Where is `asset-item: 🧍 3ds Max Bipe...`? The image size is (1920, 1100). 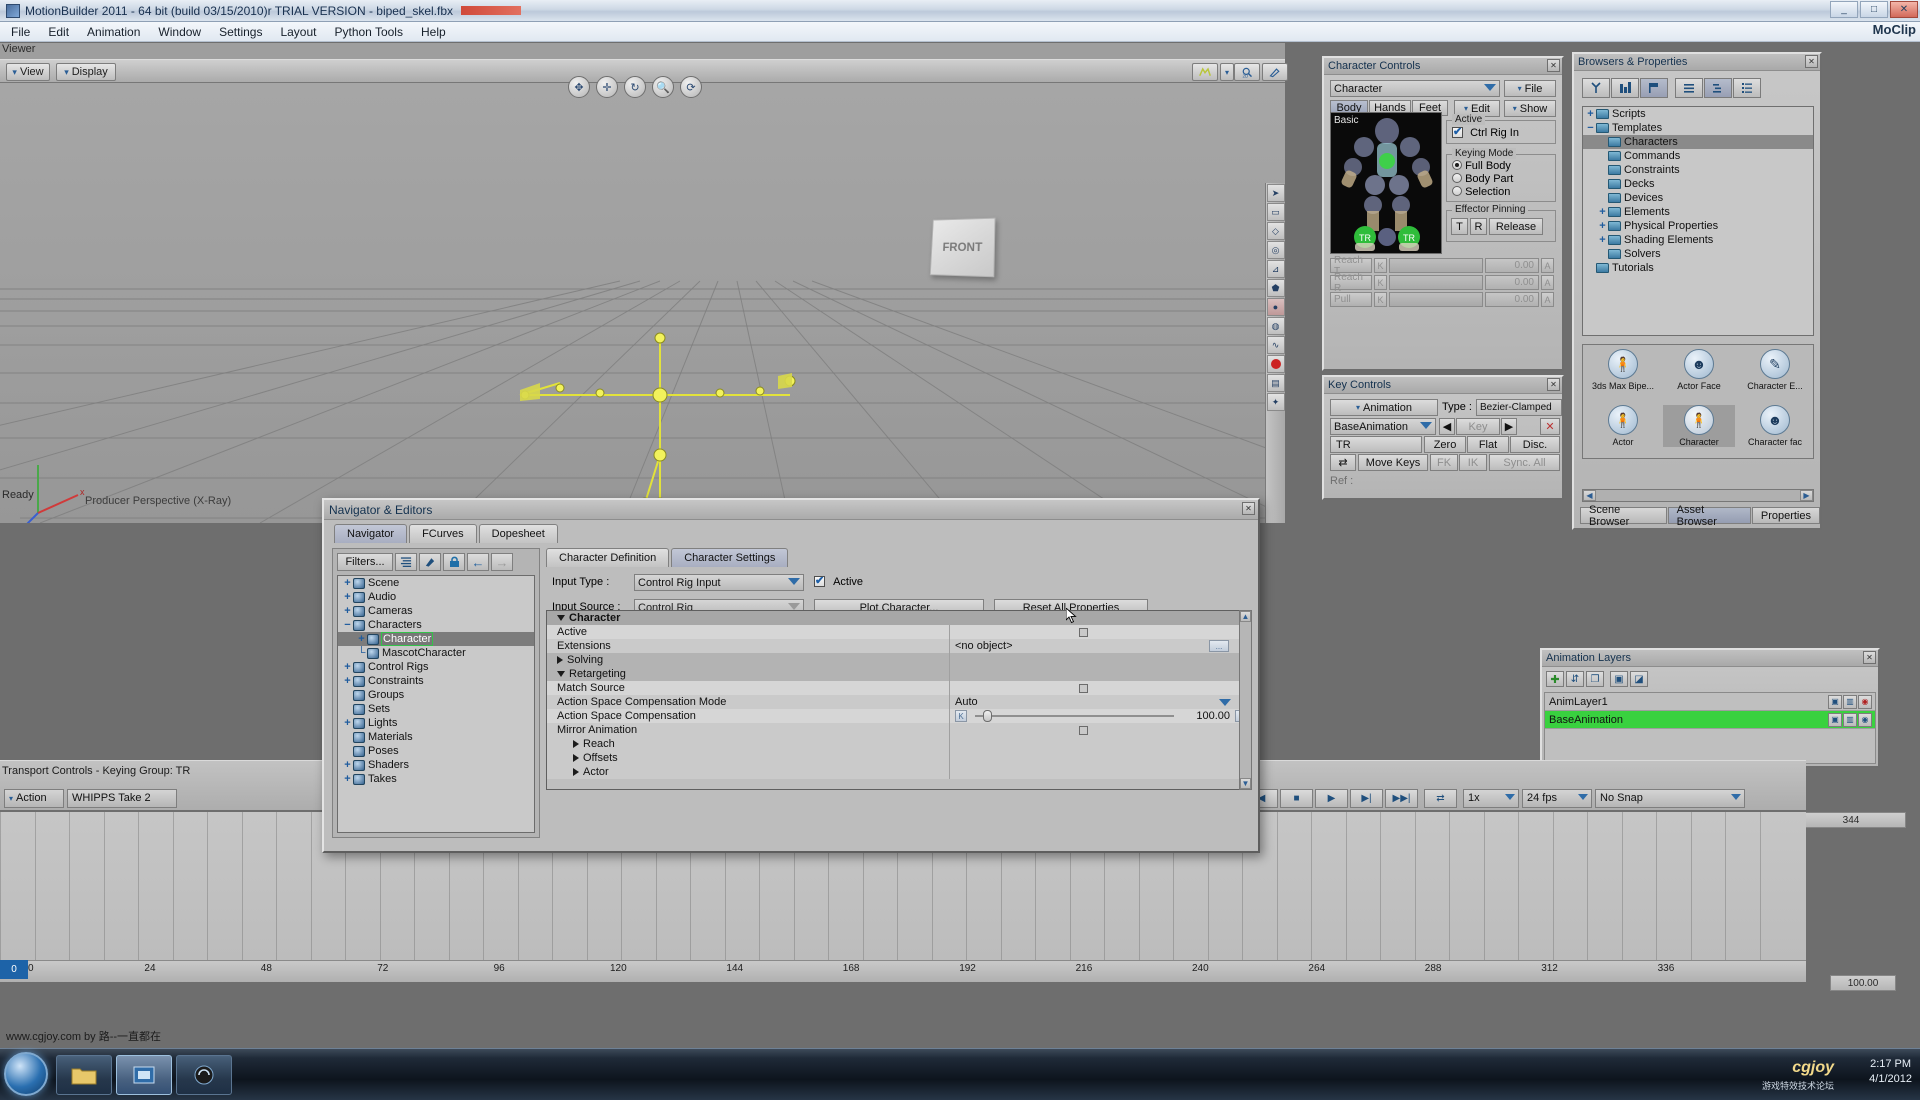
asset-item: 🧍 3ds Max Bipe... is located at coordinates (1623, 370).